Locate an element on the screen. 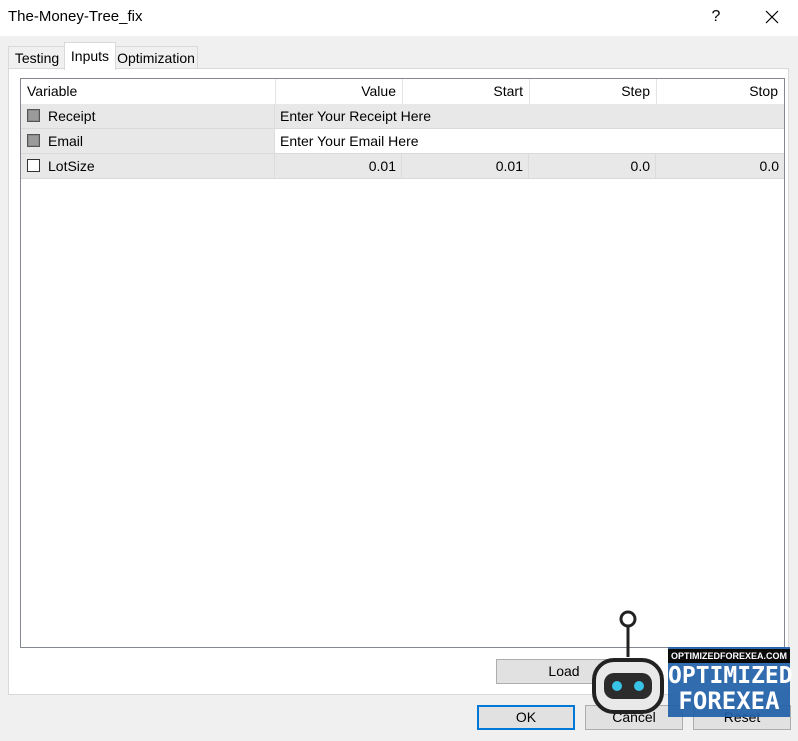  value-cell: 0.01 is located at coordinates (338, 166).